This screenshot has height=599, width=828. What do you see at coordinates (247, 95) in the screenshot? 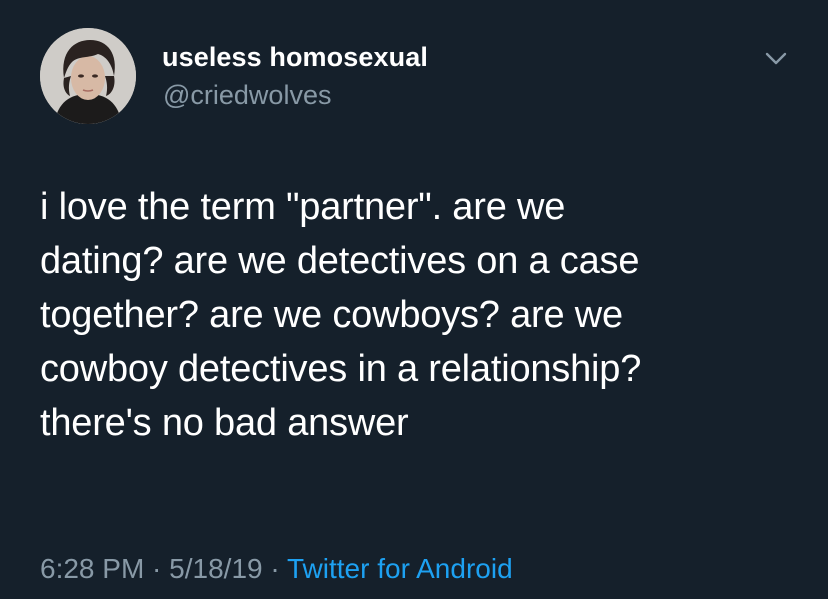
I see `user-handle: @criedwolves` at bounding box center [247, 95].